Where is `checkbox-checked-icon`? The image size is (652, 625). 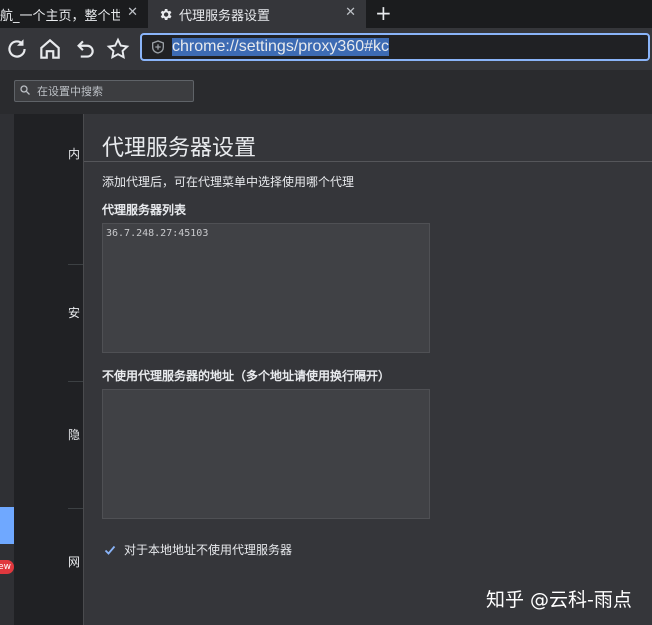
checkbox-checked-icon is located at coordinates (110, 550).